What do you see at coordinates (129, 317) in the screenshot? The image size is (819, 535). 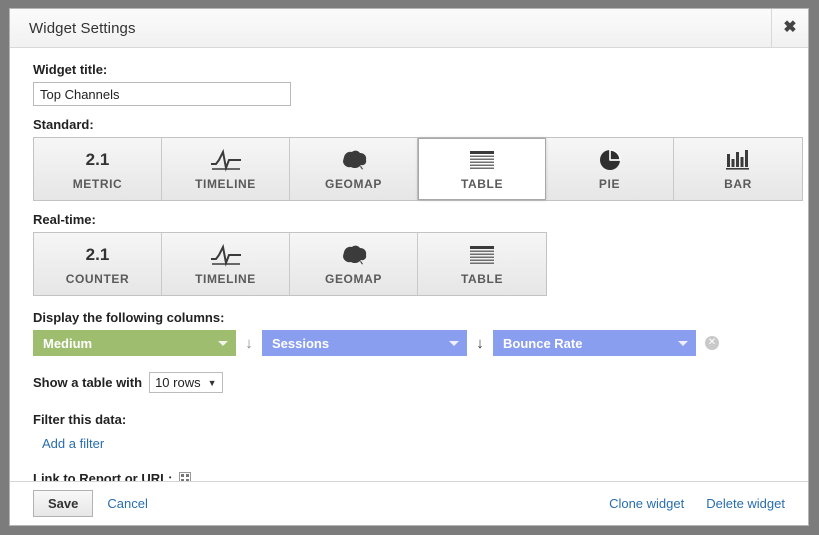 I see `columns-label: Display the following columns:` at bounding box center [129, 317].